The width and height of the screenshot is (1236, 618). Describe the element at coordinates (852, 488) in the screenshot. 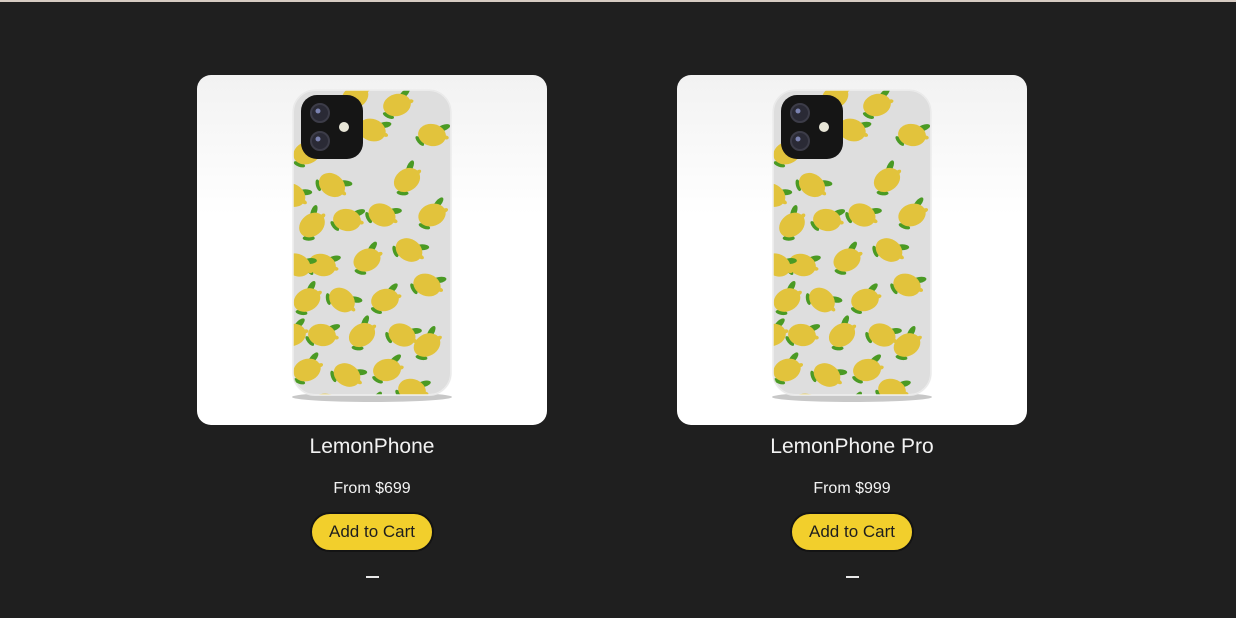

I see `product-price: From $999` at that location.